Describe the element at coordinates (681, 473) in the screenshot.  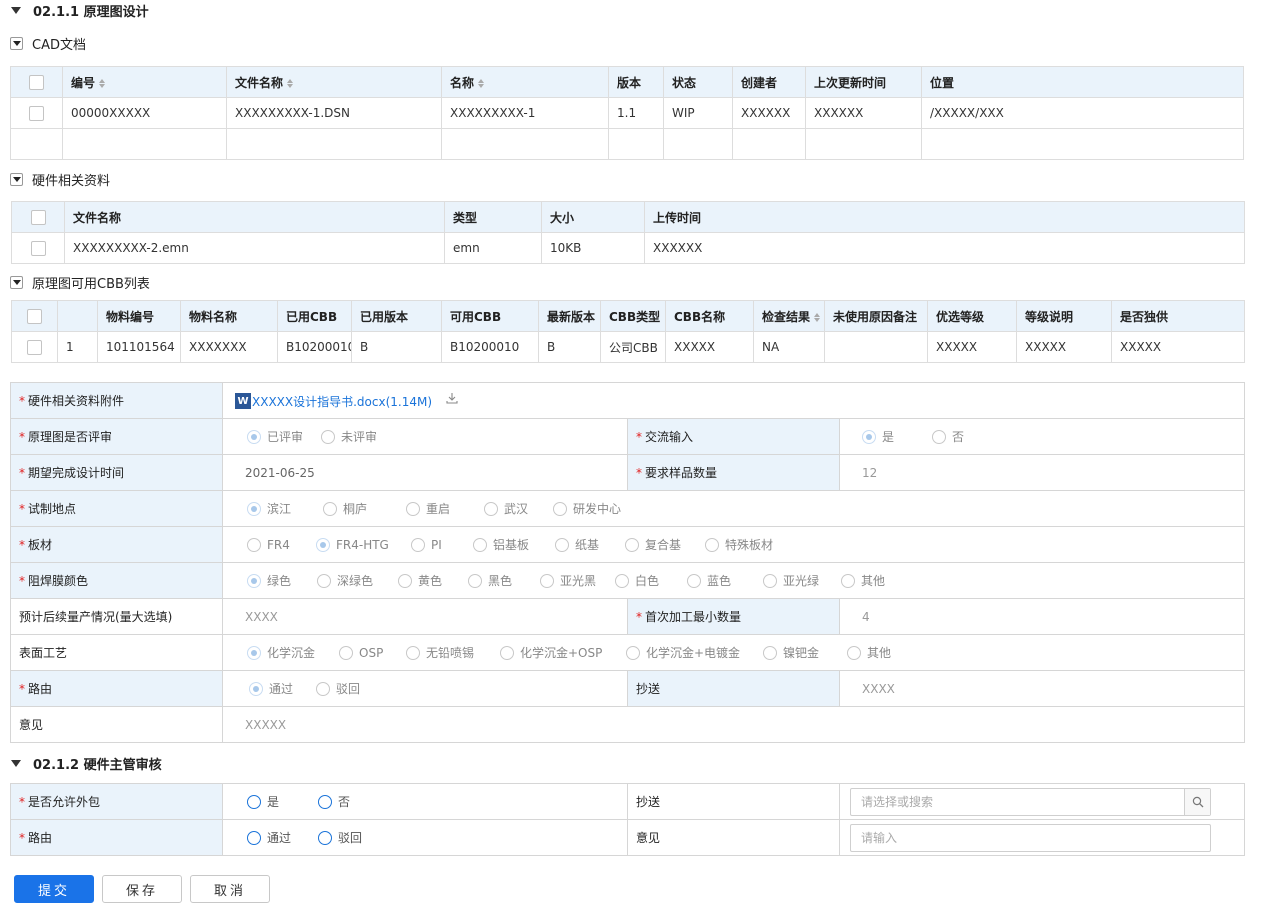
I see `sample-label: 要求样品数量` at that location.